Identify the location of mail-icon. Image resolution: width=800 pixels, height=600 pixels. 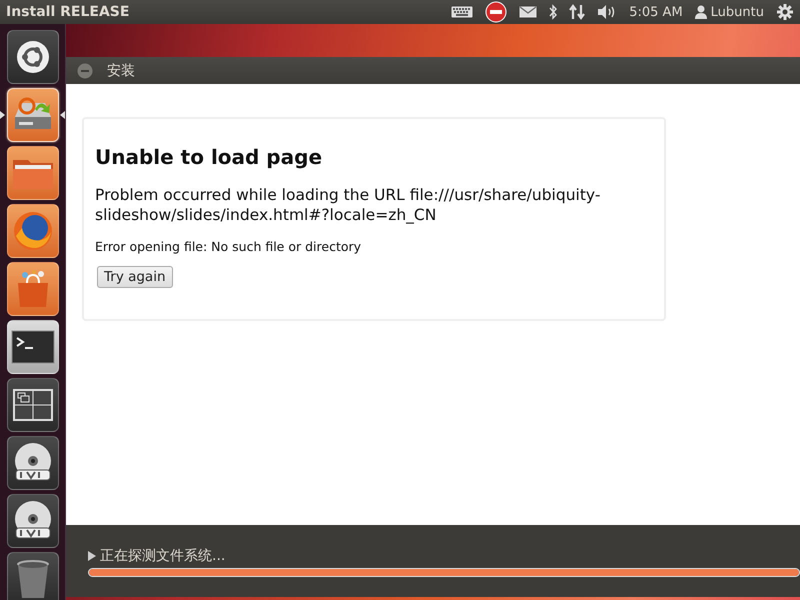
(528, 12).